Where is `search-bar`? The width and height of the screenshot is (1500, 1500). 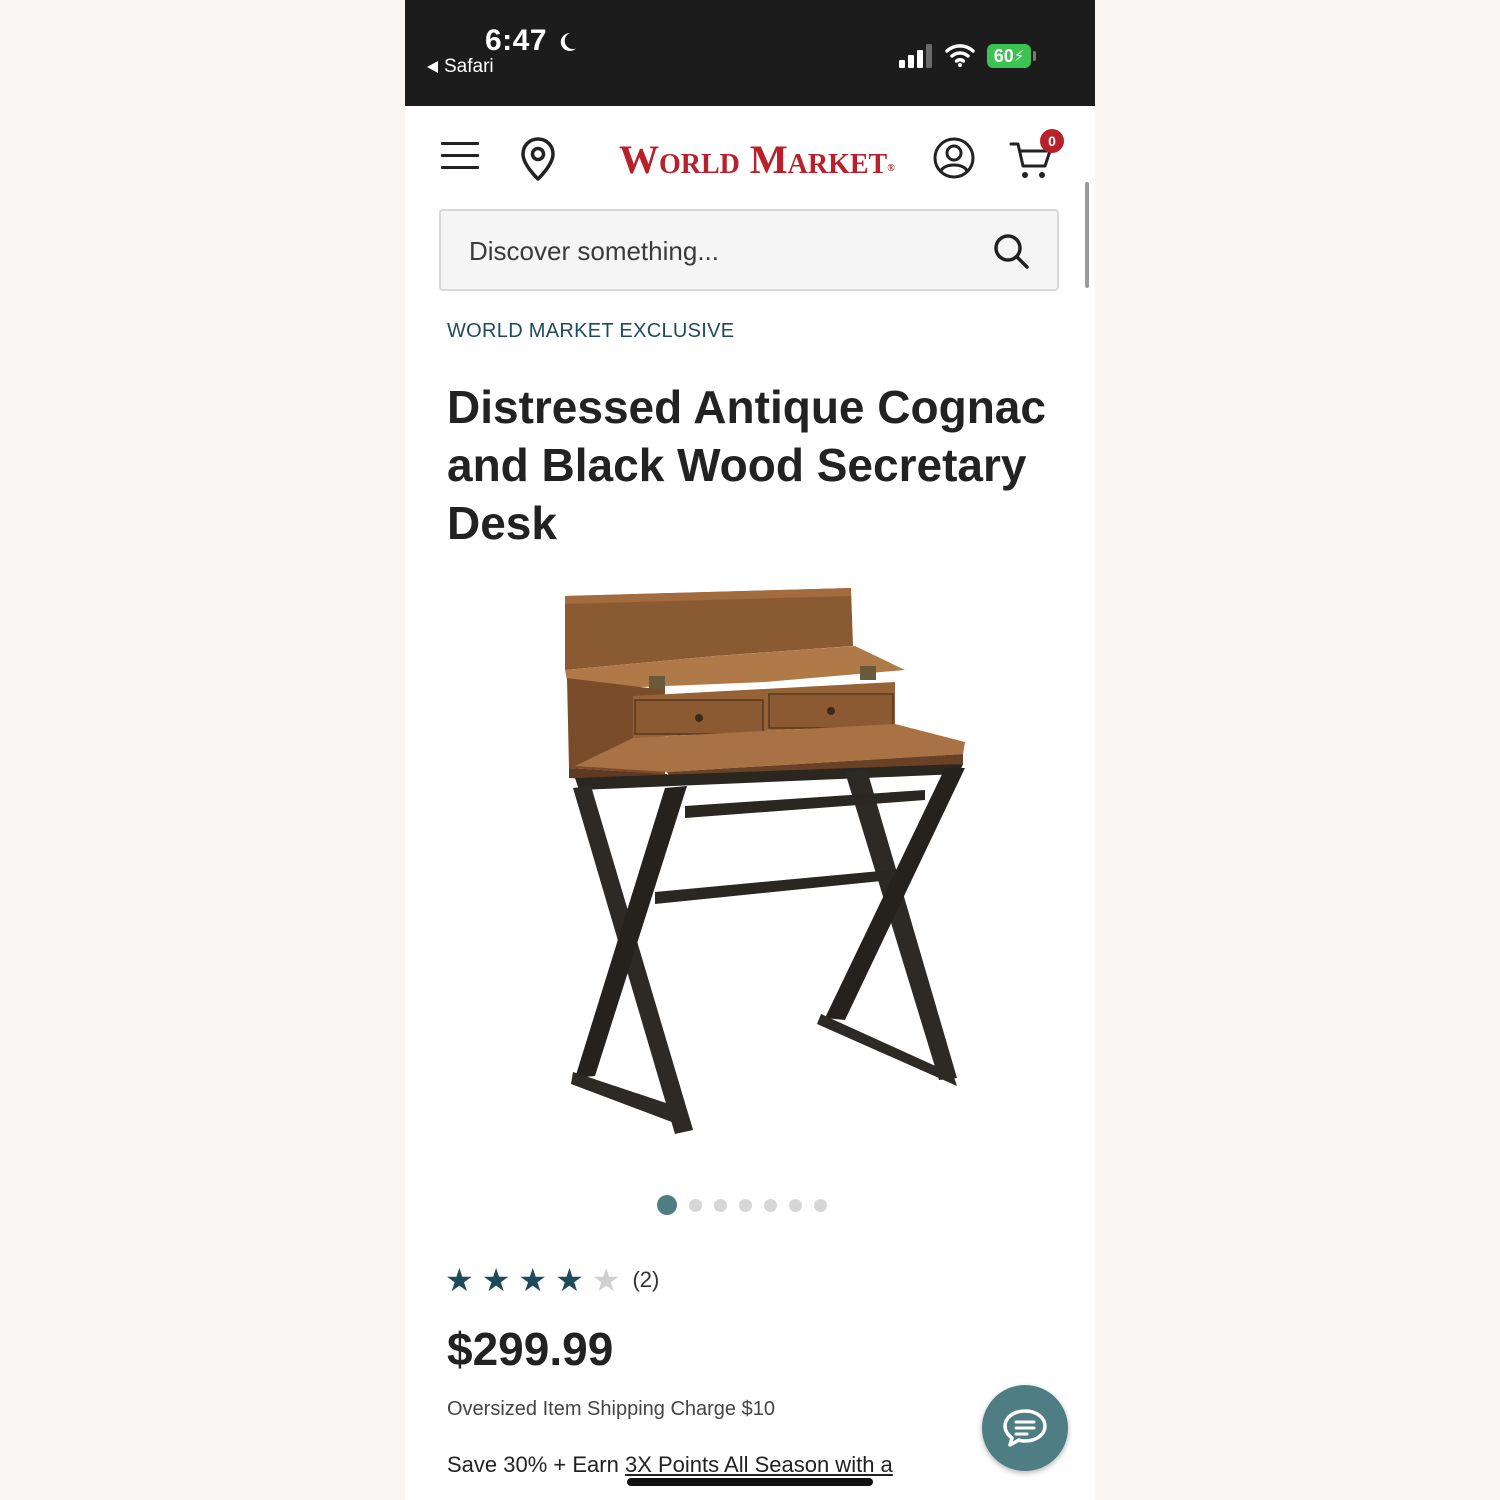
search-bar is located at coordinates (749, 250).